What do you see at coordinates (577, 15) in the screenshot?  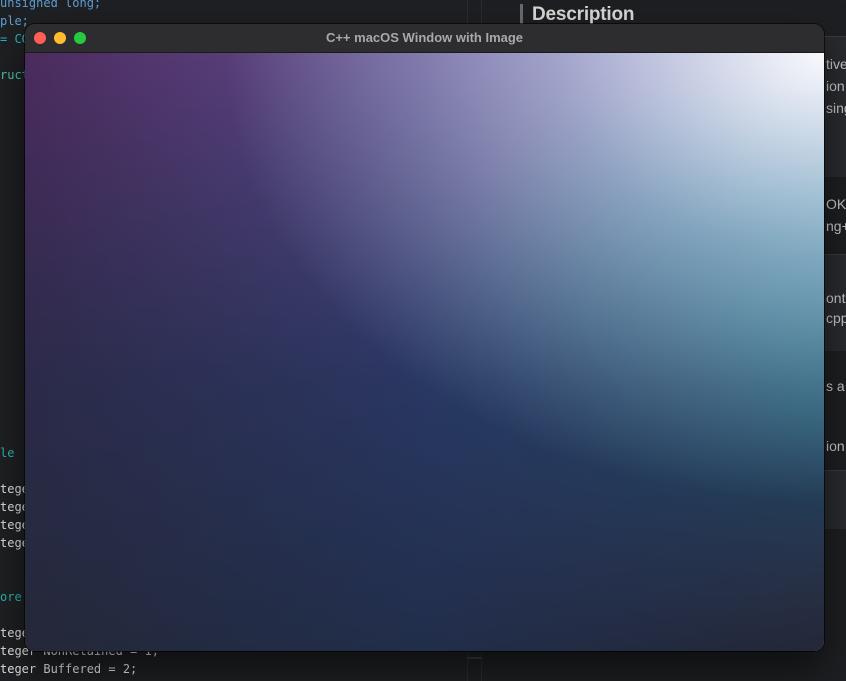 I see `doc-title: Description` at bounding box center [577, 15].